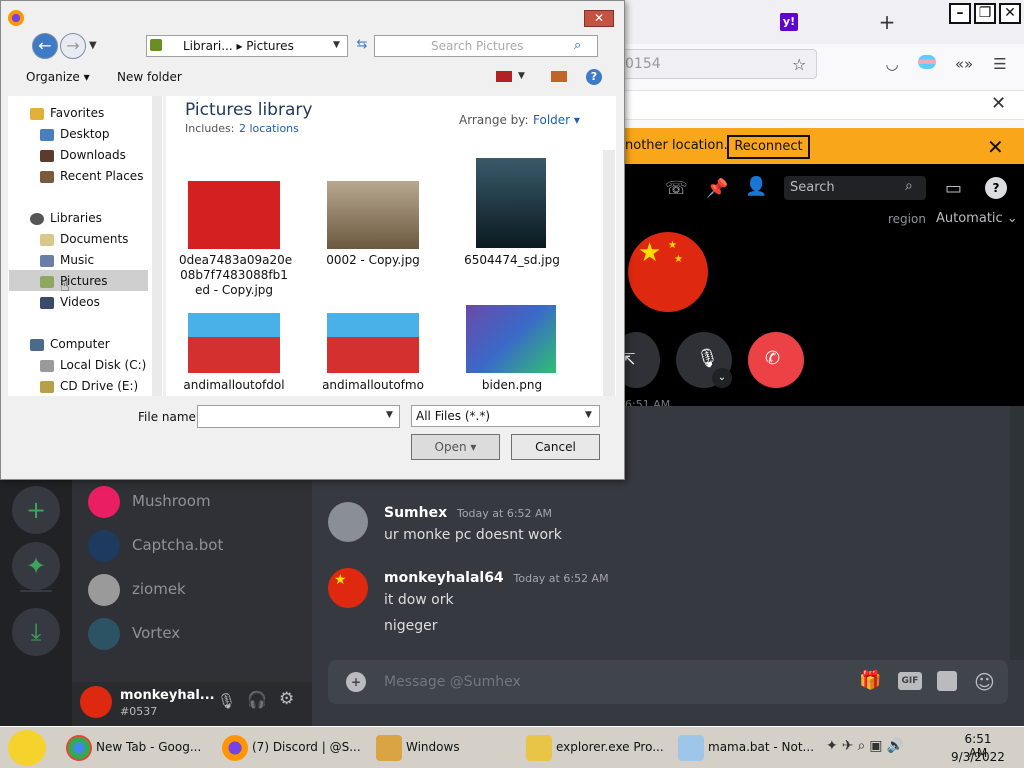 The image size is (1024, 768). I want to click on nav-computer: Computer, so click(70, 344).